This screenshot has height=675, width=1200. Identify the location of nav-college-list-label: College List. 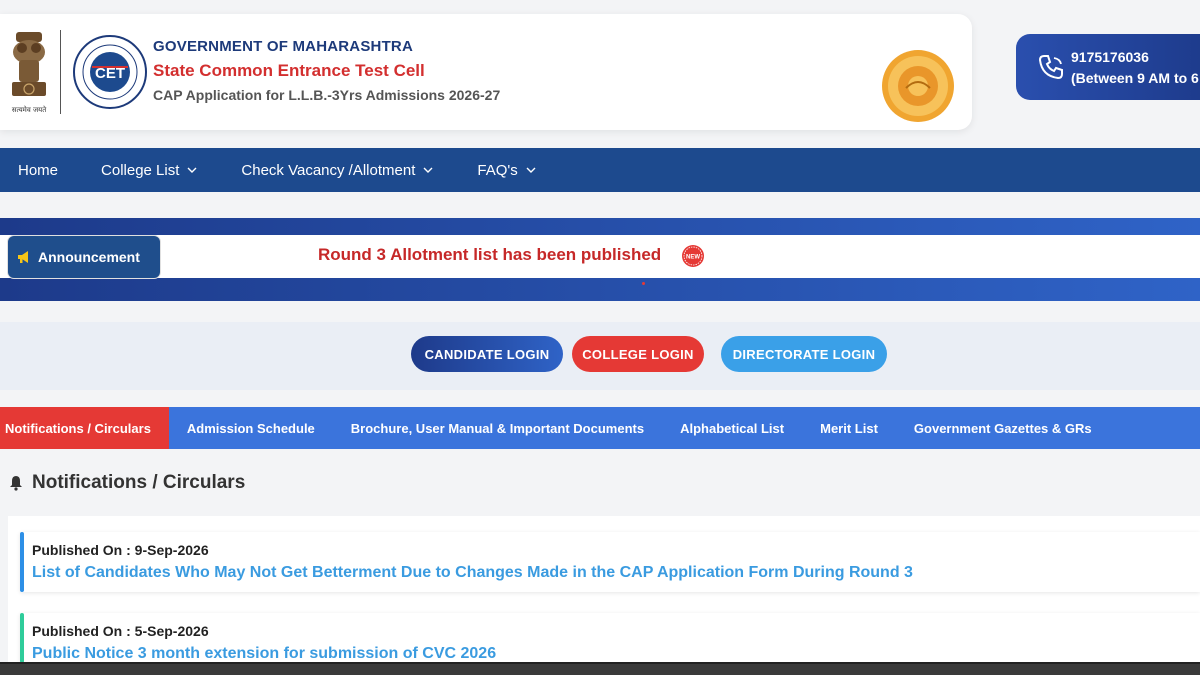
(140, 170).